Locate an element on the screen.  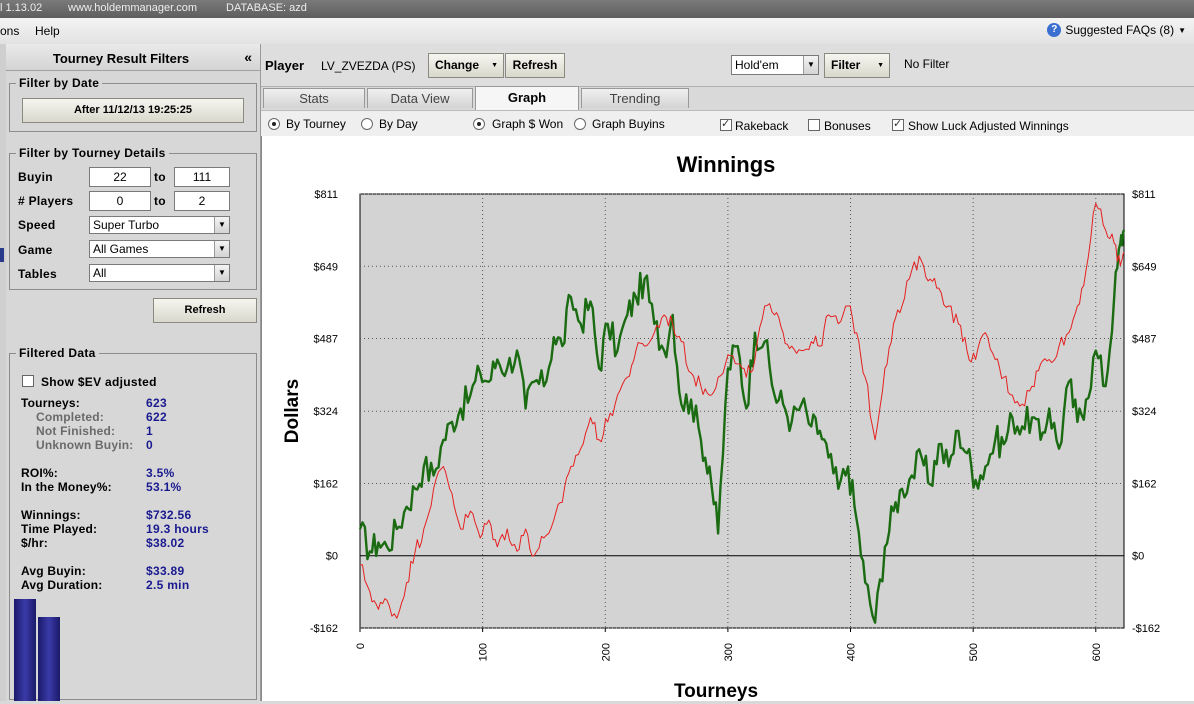
buyin-to-input: 111 is located at coordinates (202, 177).